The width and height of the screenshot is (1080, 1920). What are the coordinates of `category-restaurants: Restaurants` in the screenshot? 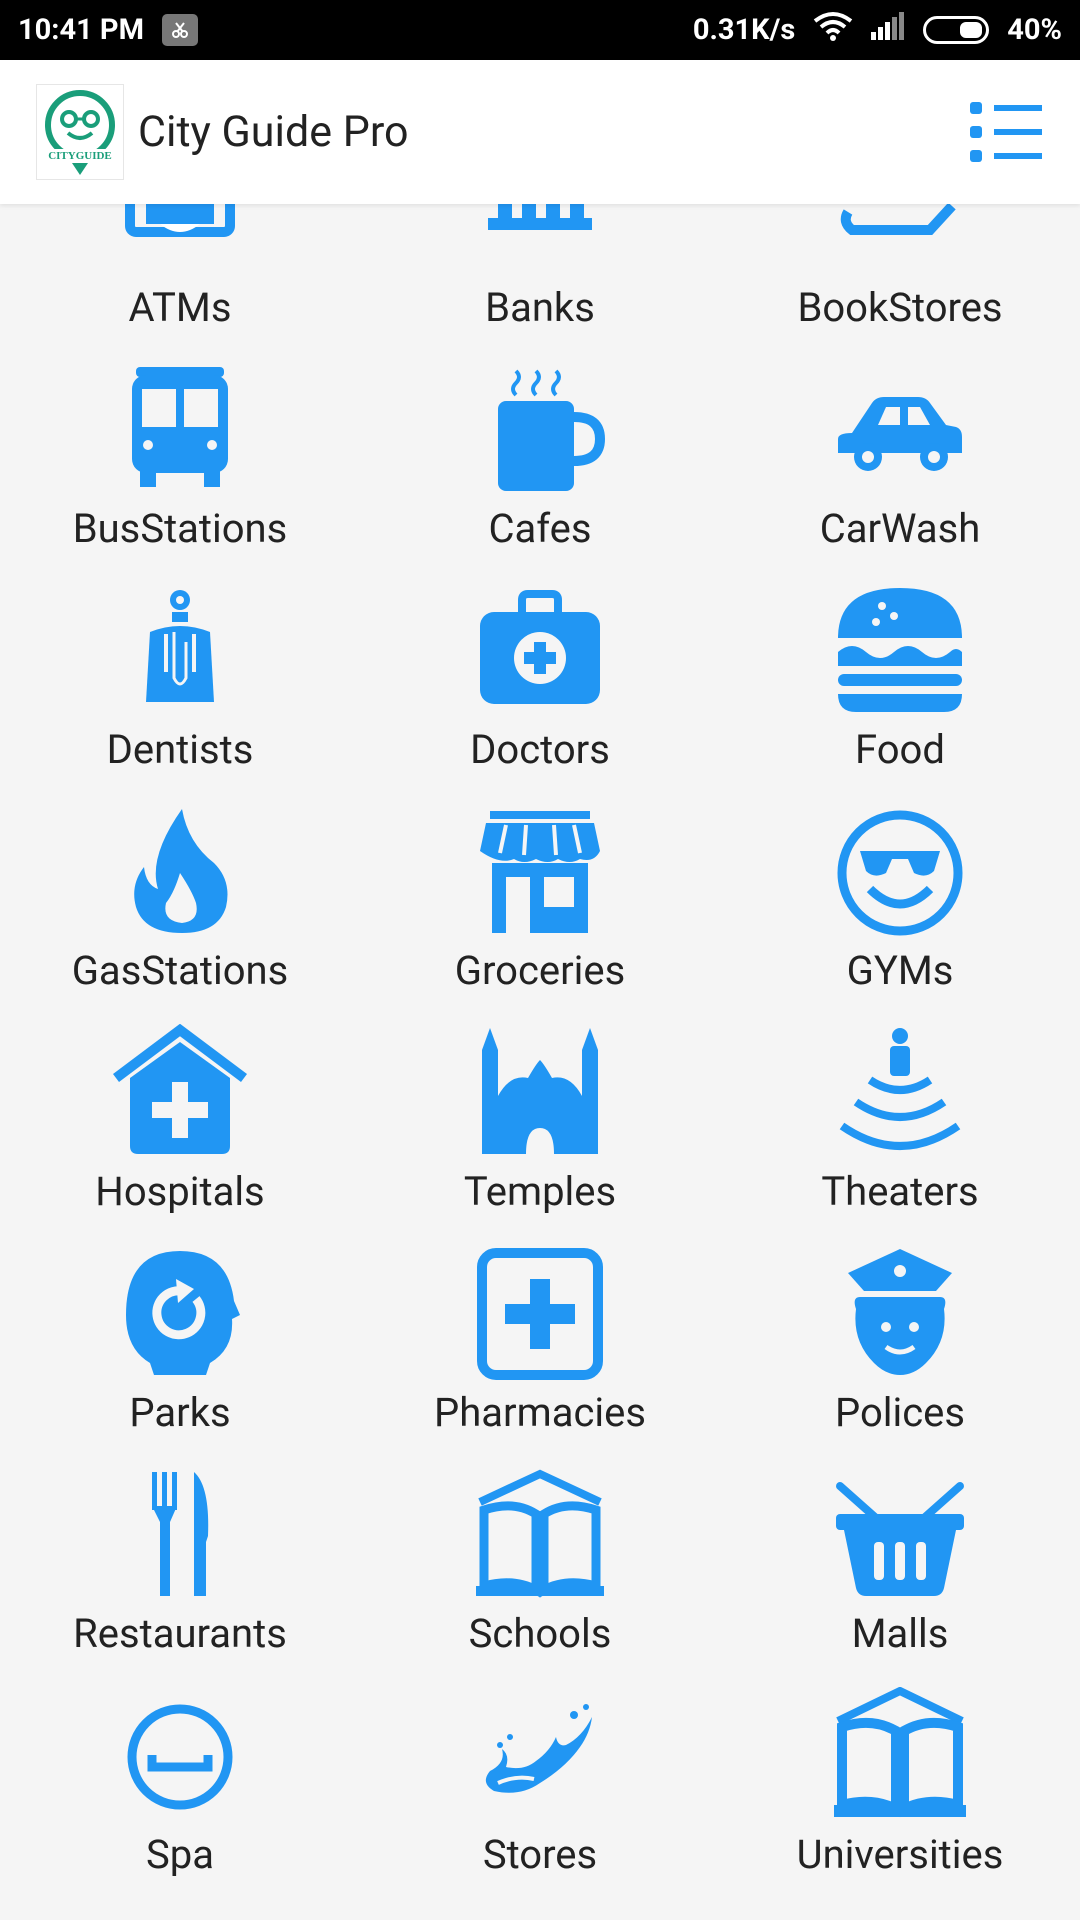 It's located at (180, 1576).